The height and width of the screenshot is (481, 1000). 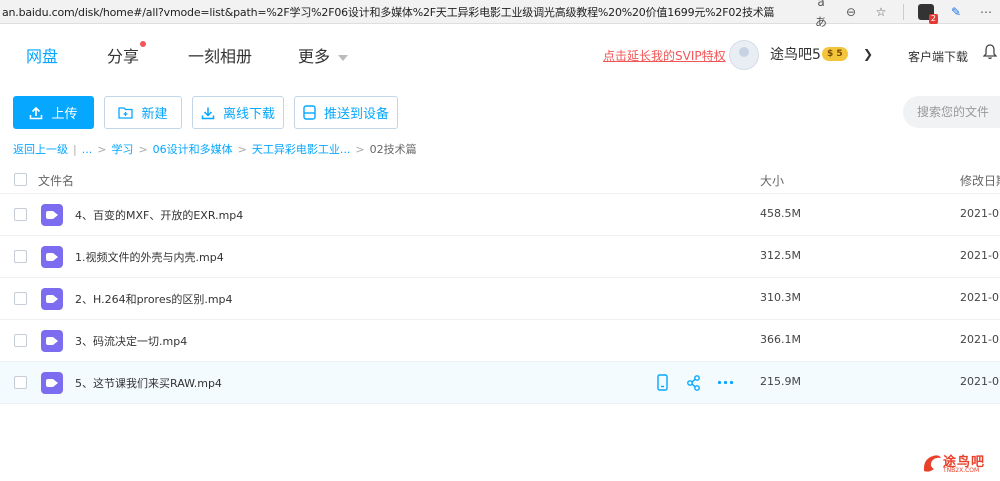 What do you see at coordinates (154, 299) in the screenshot?
I see `file-name: 2、H.264和prores的区别.mp4` at bounding box center [154, 299].